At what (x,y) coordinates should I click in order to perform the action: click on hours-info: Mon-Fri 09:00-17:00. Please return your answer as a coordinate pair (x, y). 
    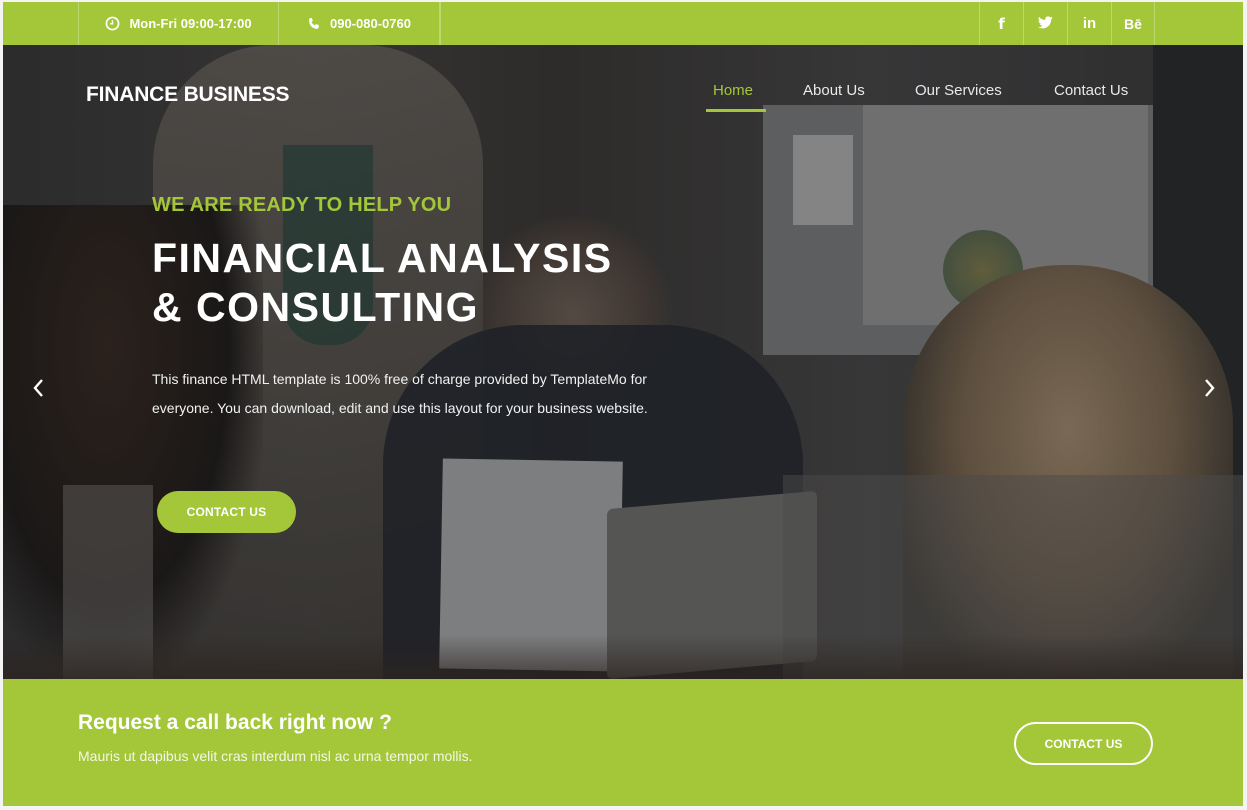
    Looking at the image, I should click on (178, 23).